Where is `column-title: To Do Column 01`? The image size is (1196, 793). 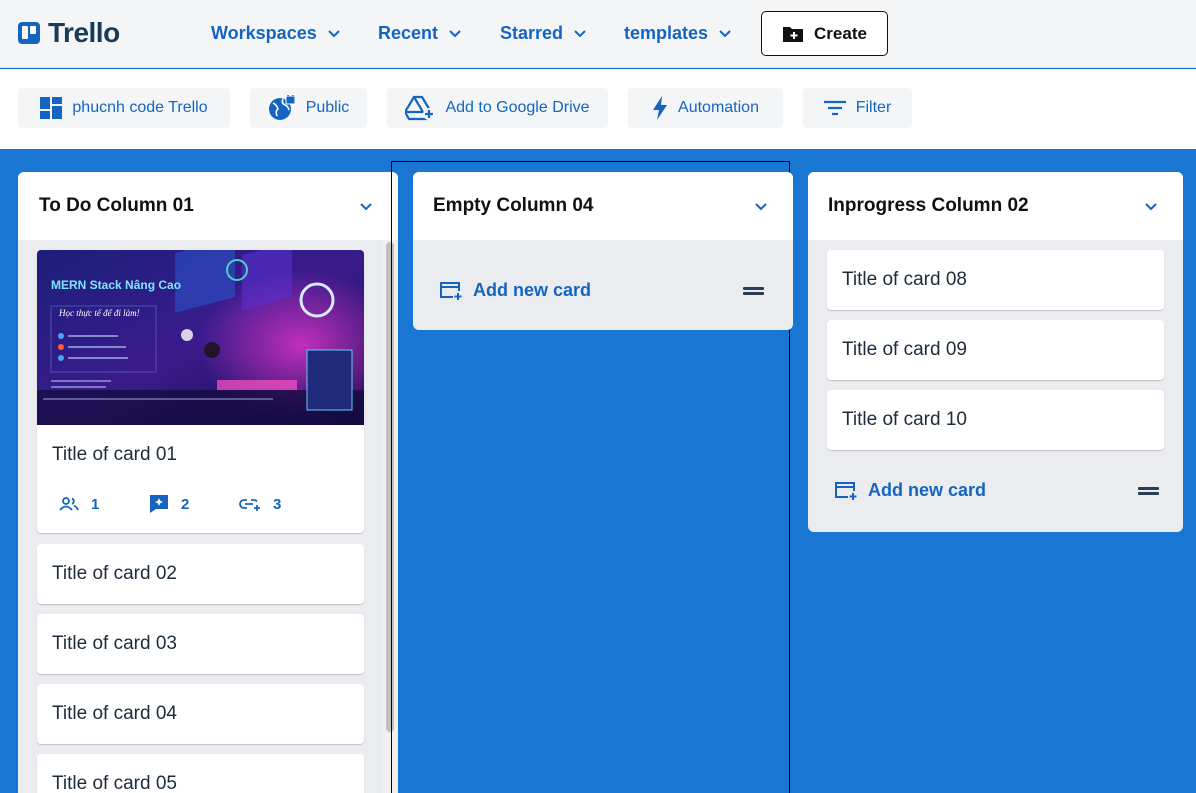
column-title: To Do Column 01 is located at coordinates (116, 206).